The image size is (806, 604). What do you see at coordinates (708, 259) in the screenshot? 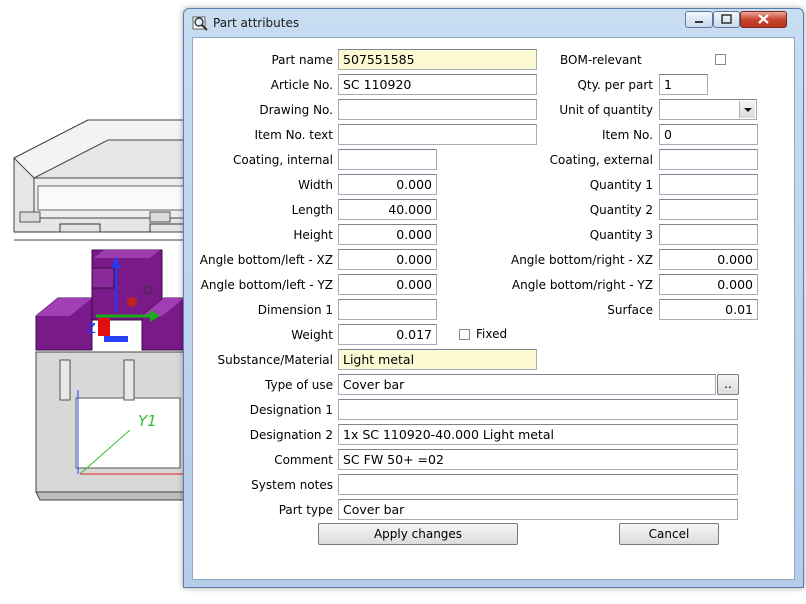
I see `angle-br-xz-field: 0.000` at bounding box center [708, 259].